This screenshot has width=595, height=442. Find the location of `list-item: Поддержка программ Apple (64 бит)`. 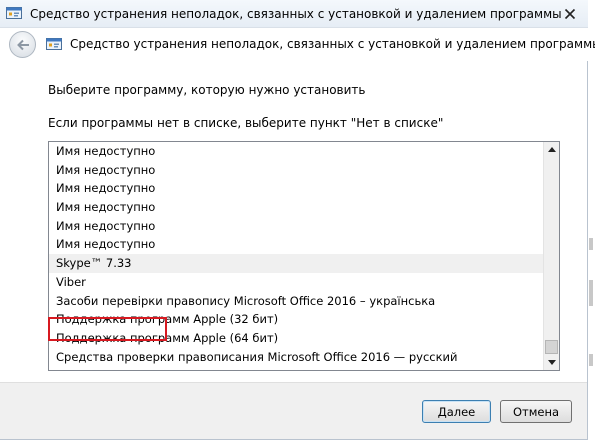

list-item: Поддержка программ Apple (64 бит) is located at coordinates (296, 338).